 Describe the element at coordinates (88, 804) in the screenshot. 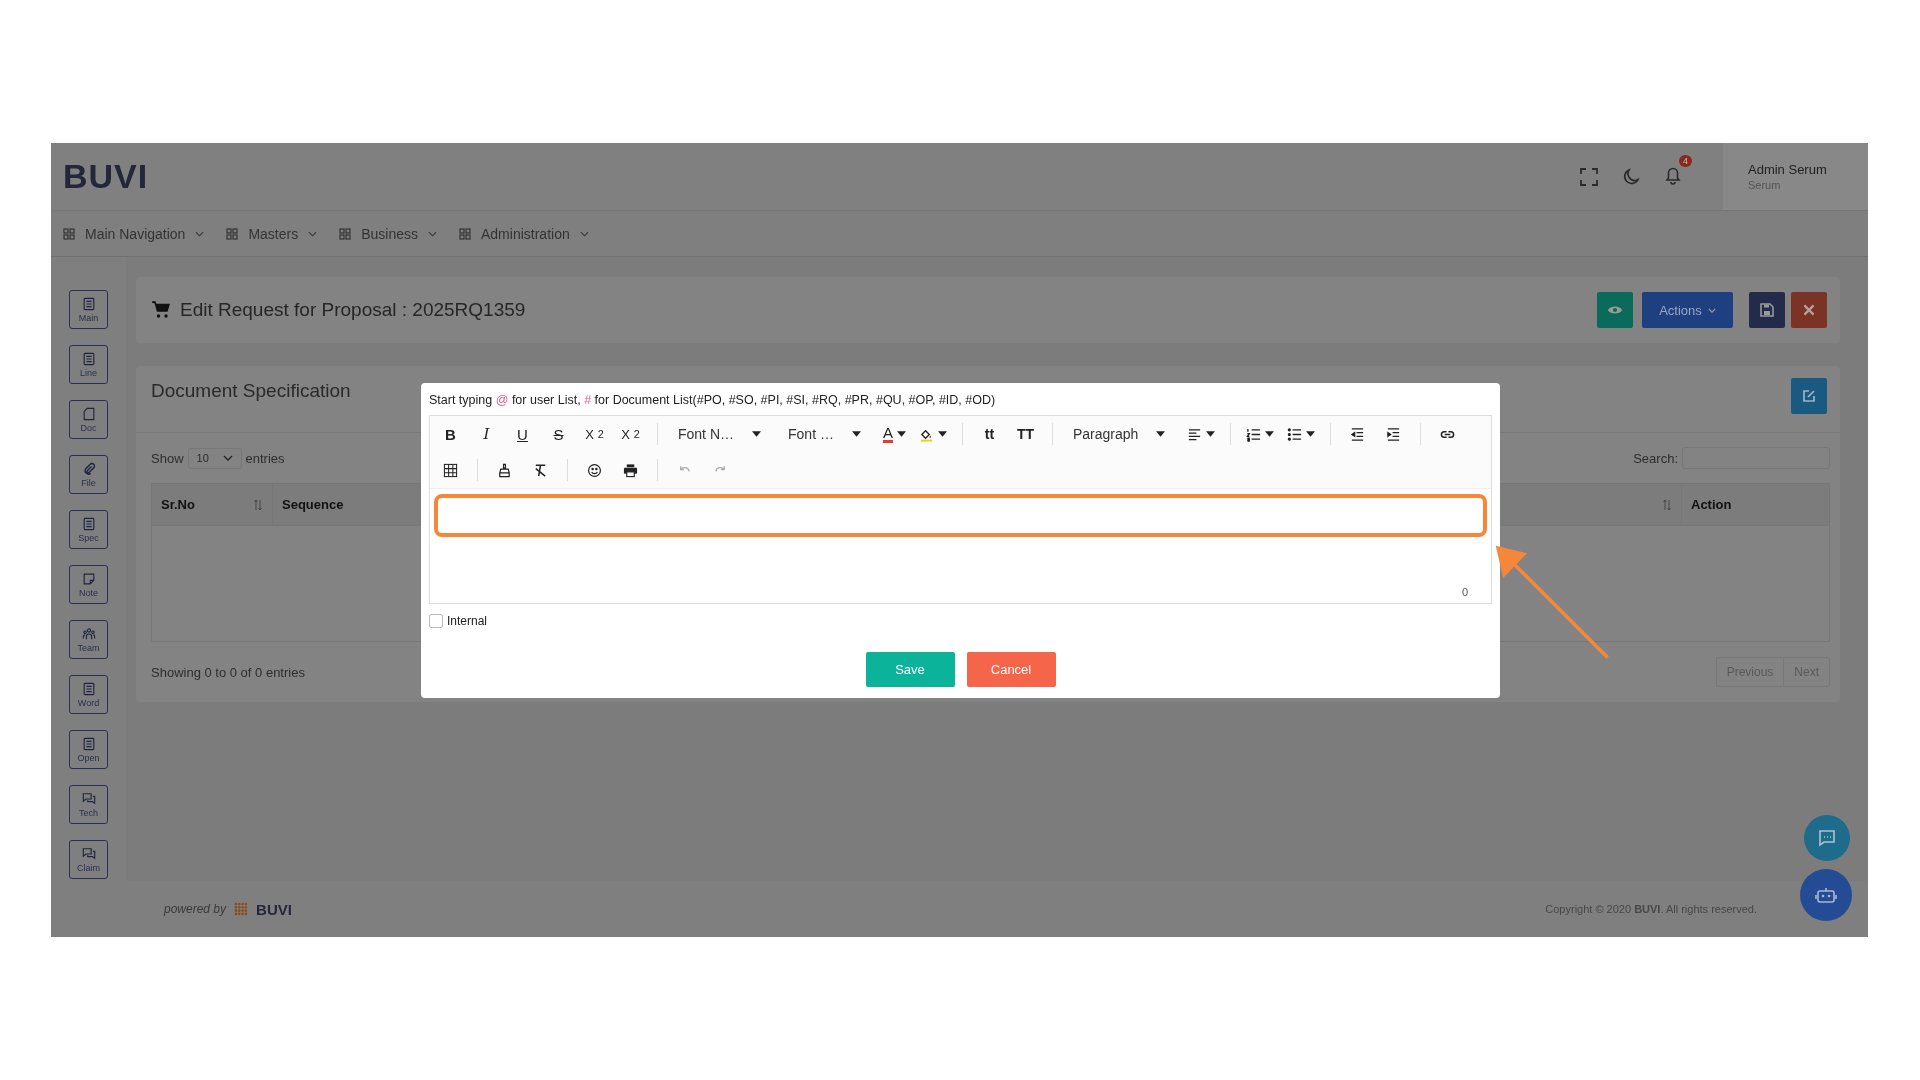

I see `sidebar-button: Tech` at that location.